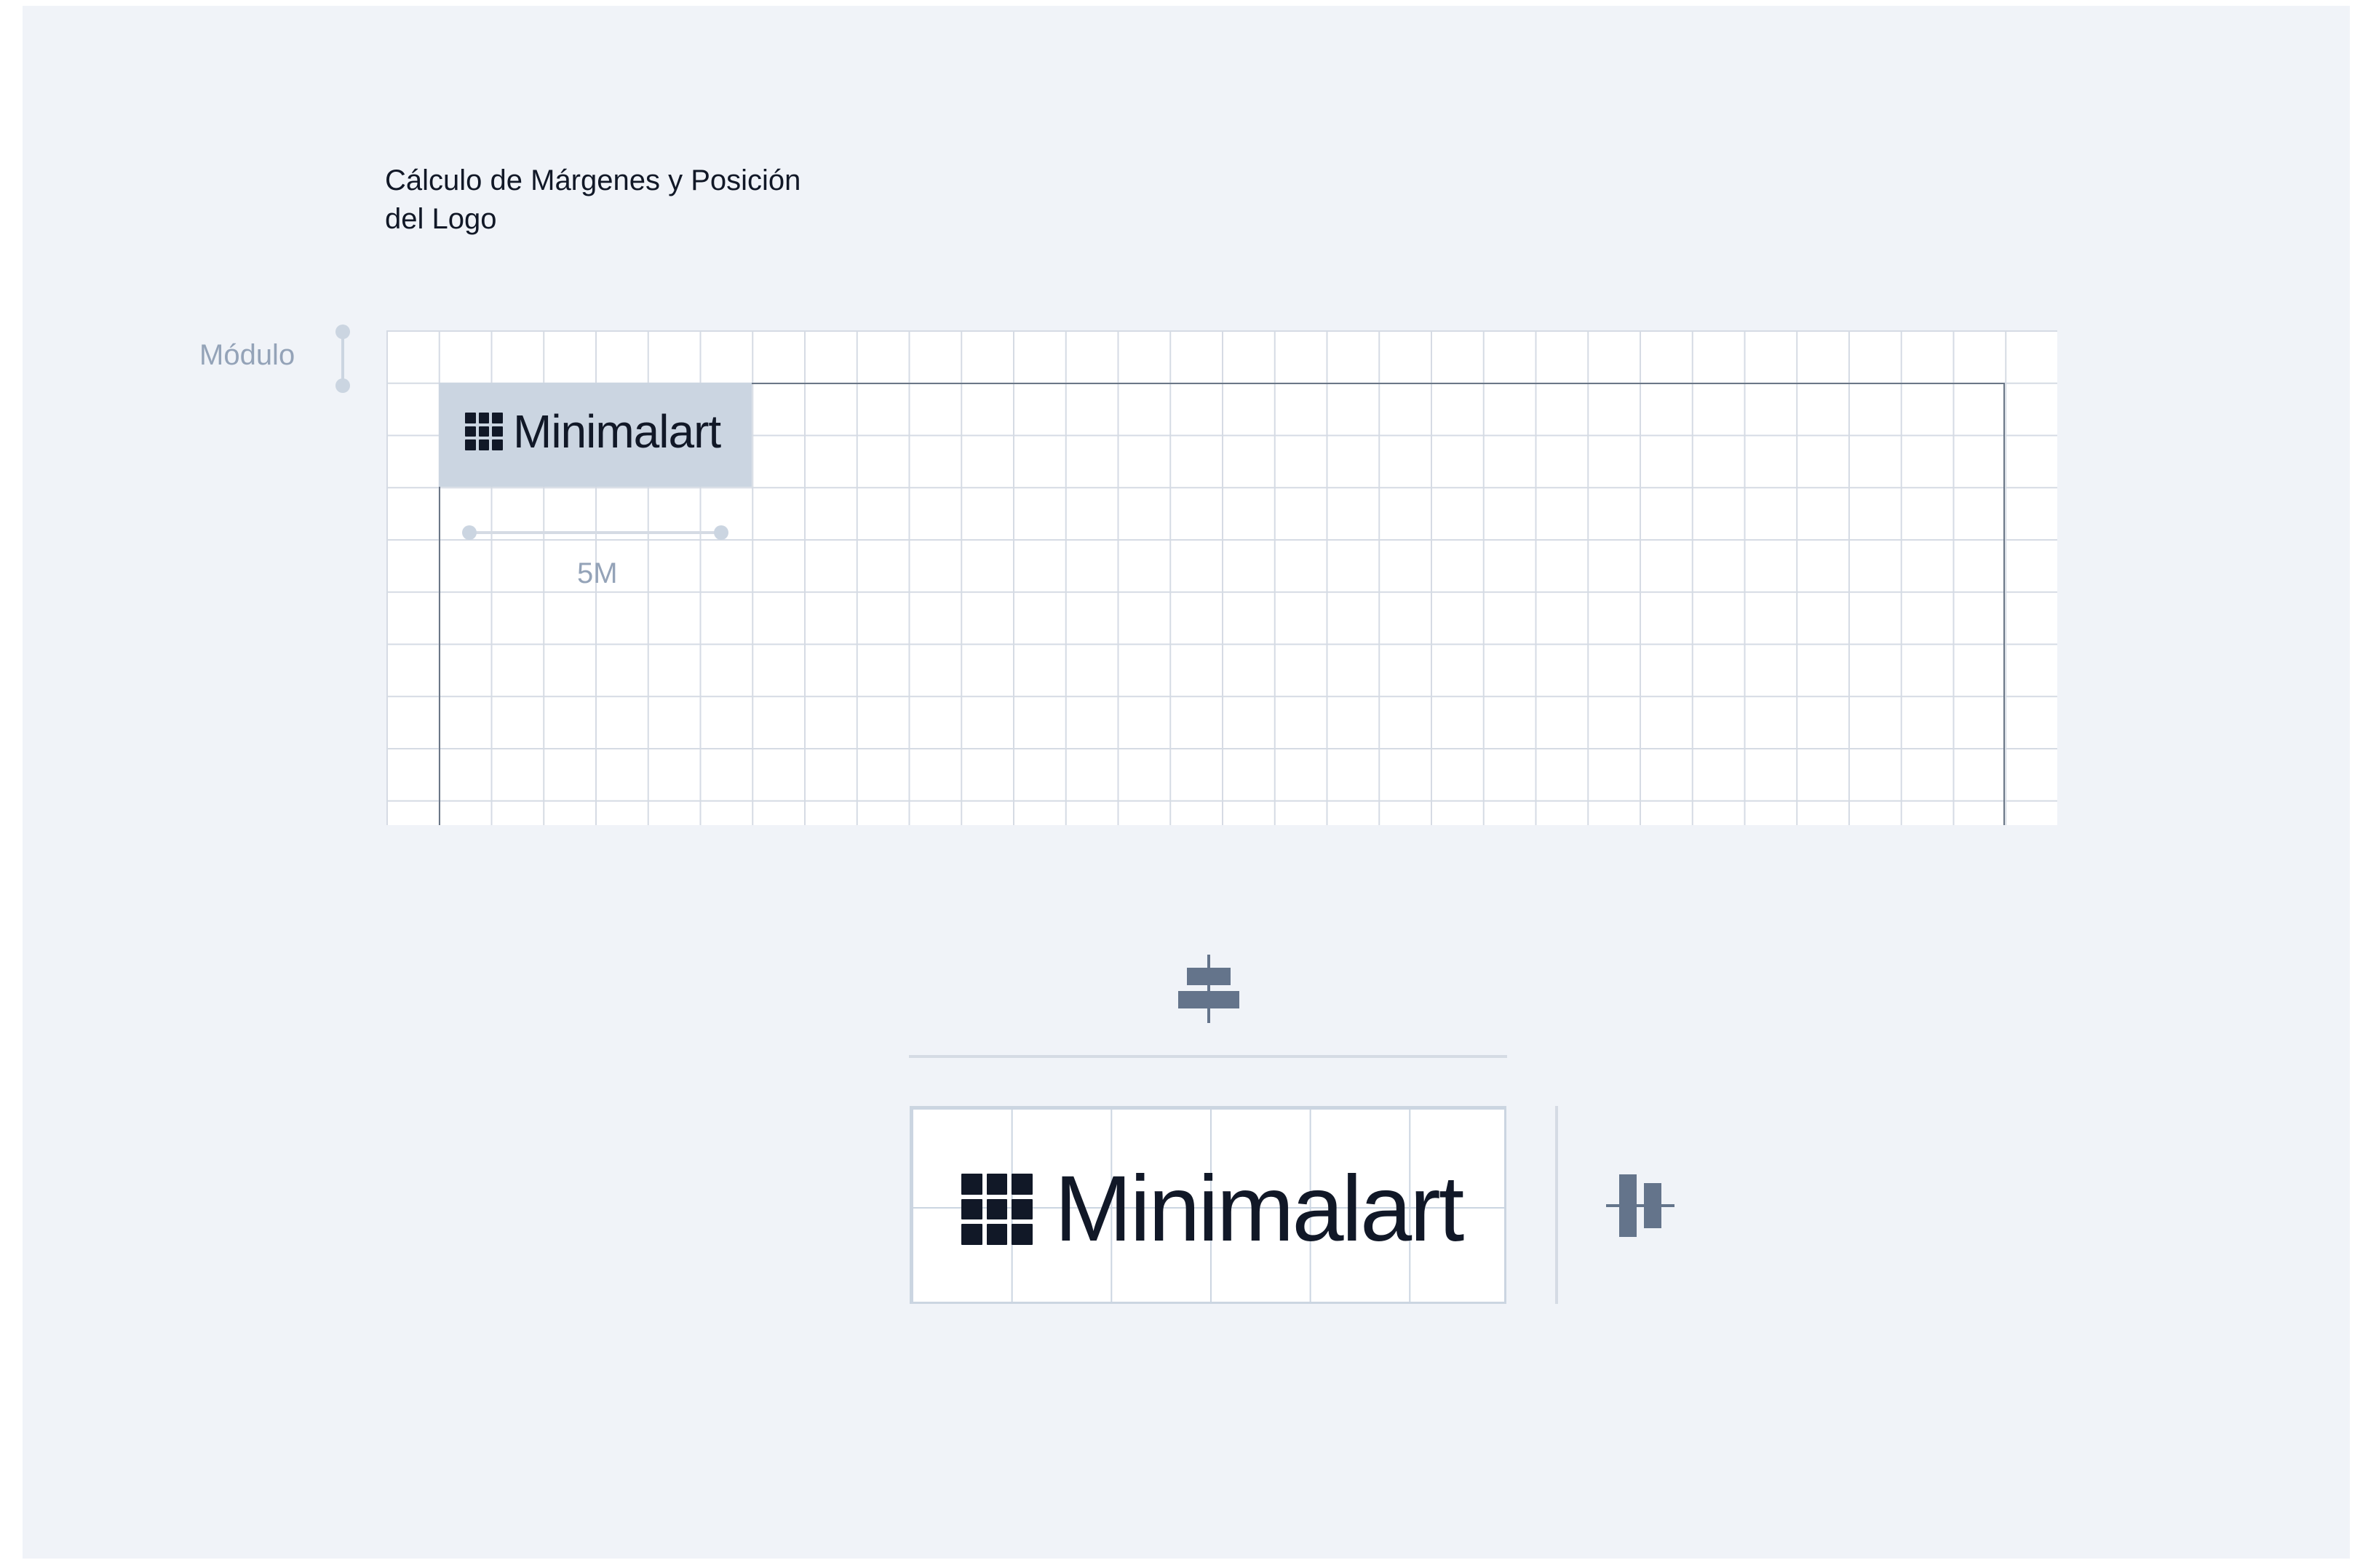 The image size is (2360, 1568). I want to click on measure-label: 5M, so click(597, 573).